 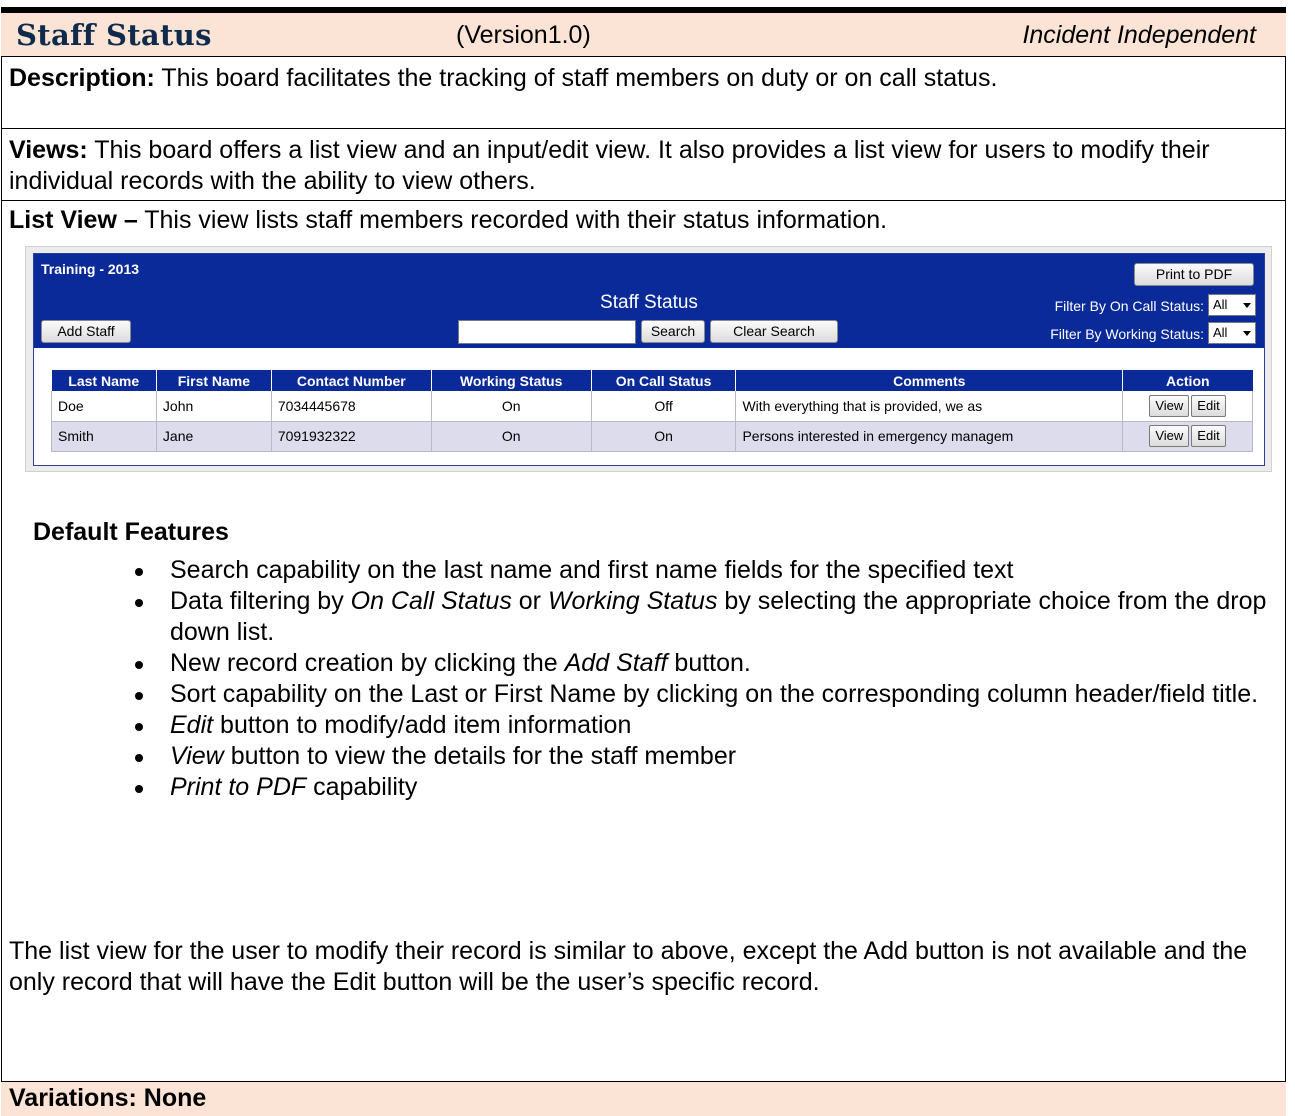 What do you see at coordinates (664, 406) in the screenshot?
I see `cell-on-call-status: Off` at bounding box center [664, 406].